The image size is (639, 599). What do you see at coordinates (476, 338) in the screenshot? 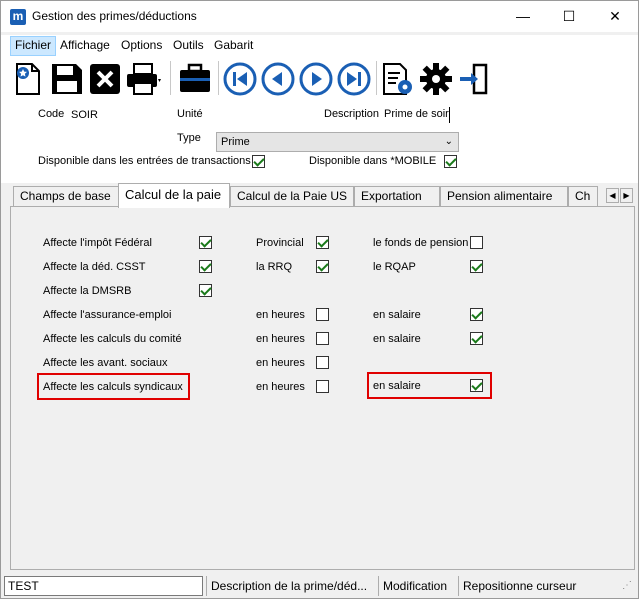
I see `checkbox-comite-en-salaire` at bounding box center [476, 338].